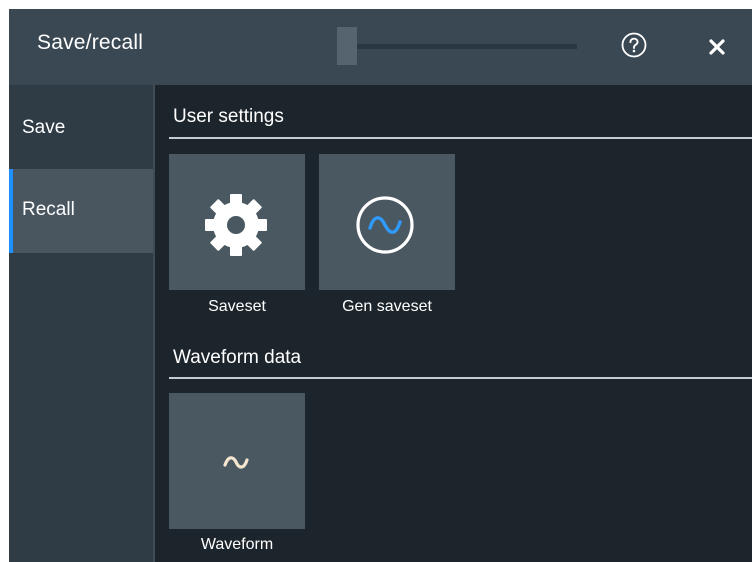 The image size is (752, 562). I want to click on sidebar-item-recall: Recall, so click(81, 211).